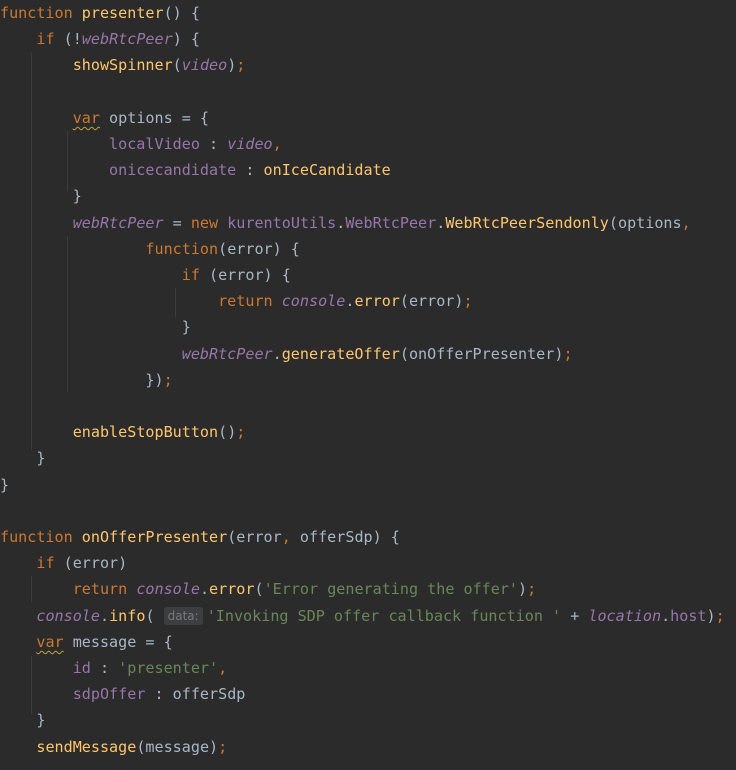 This screenshot has width=736, height=770. What do you see at coordinates (186, 39) in the screenshot?
I see `code-token: ) {` at bounding box center [186, 39].